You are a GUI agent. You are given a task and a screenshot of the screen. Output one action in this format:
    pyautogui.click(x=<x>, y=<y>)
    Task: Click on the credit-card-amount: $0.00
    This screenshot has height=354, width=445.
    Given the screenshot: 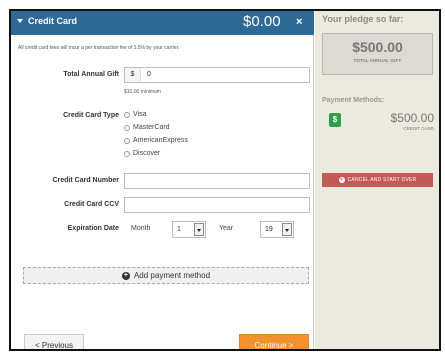 What is the action you would take?
    pyautogui.click(x=262, y=21)
    